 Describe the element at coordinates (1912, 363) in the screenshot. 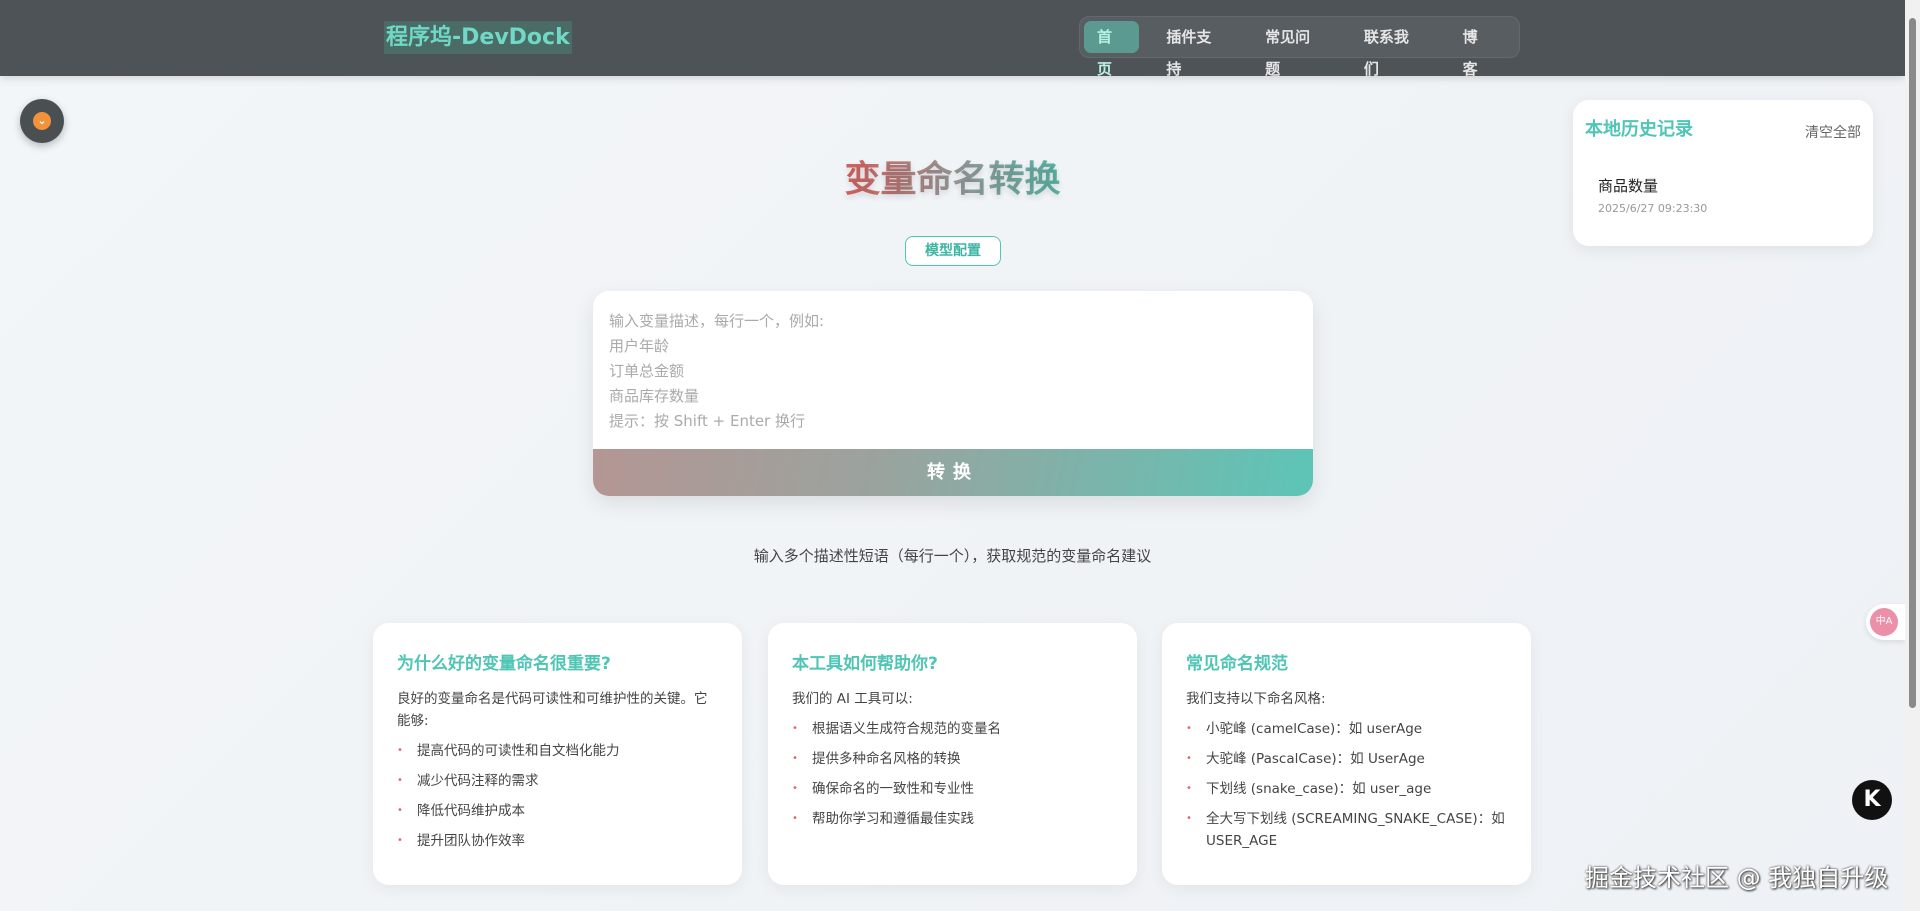

I see `scrollbar-thumb` at that location.